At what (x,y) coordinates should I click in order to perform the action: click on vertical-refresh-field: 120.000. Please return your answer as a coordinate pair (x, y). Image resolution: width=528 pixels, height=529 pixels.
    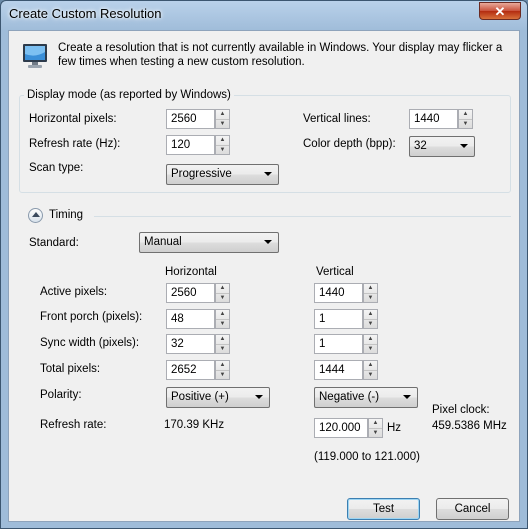
    Looking at the image, I should click on (341, 428).